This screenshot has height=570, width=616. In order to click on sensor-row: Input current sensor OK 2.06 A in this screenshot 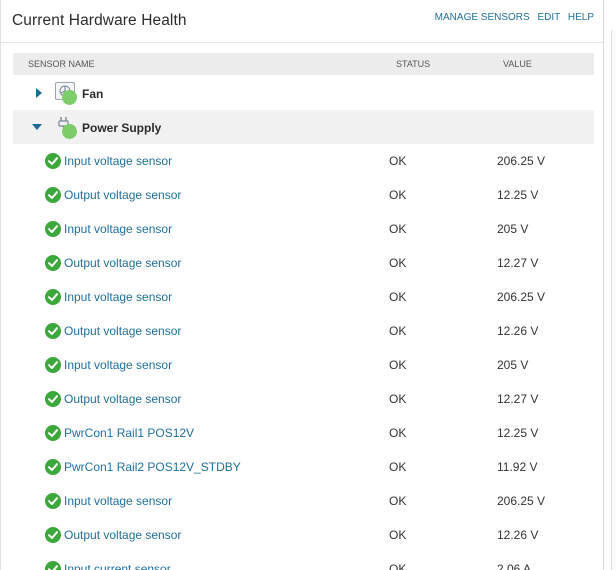, I will do `click(303, 561)`.